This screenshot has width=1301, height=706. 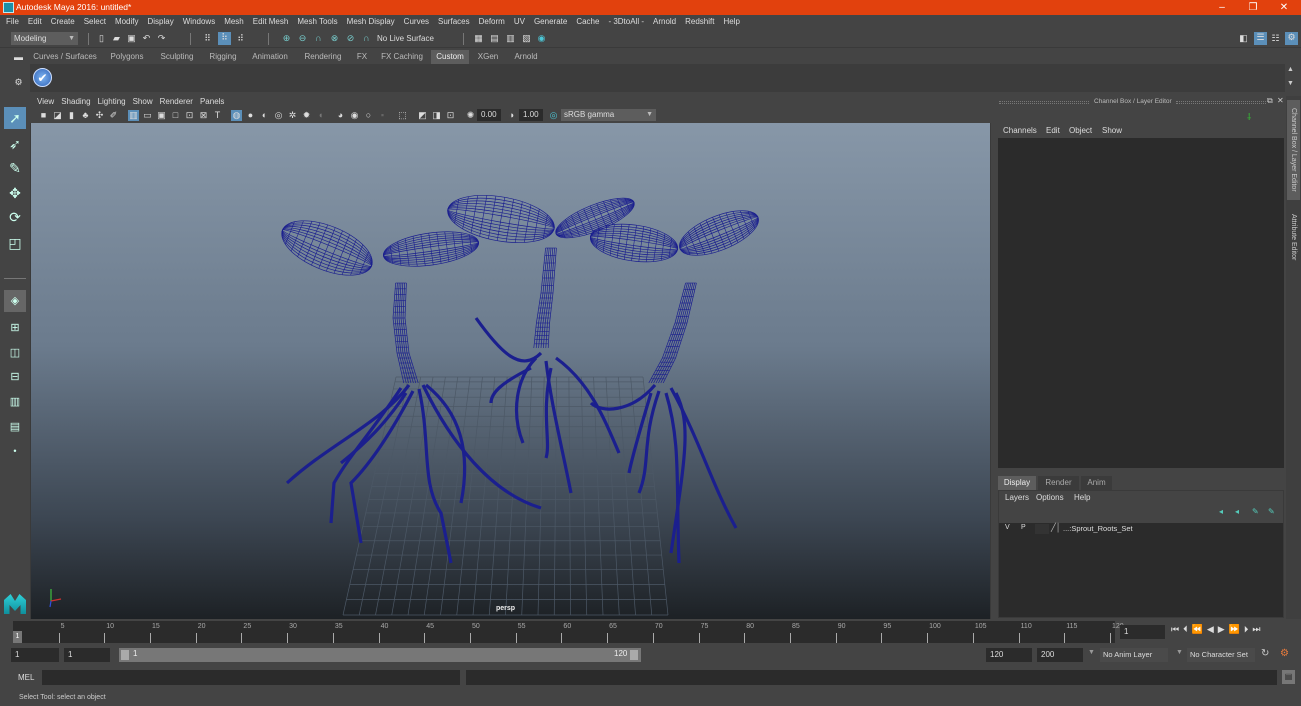 What do you see at coordinates (340, 115) in the screenshot?
I see `screen-space-ao-icon: ◕` at bounding box center [340, 115].